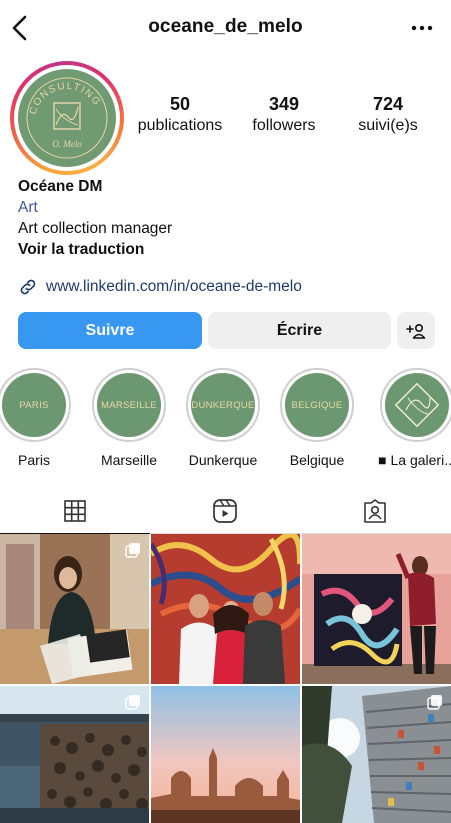 The image size is (451, 823). What do you see at coordinates (388, 125) in the screenshot?
I see `stat-following-label: suivi(e)s` at bounding box center [388, 125].